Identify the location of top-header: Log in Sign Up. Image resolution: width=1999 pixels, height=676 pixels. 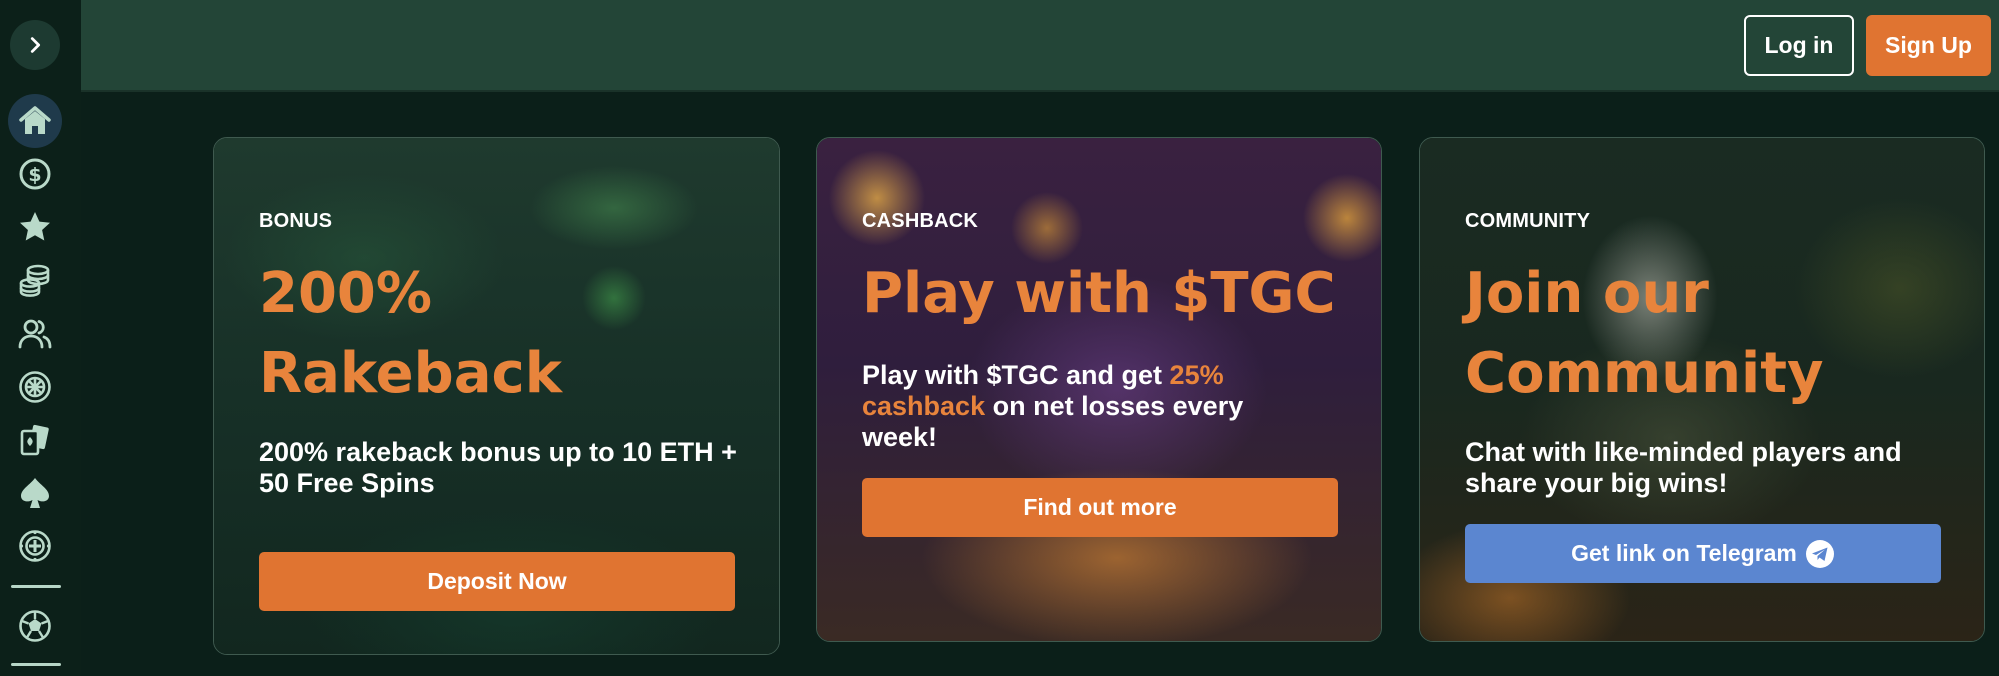
(1040, 46).